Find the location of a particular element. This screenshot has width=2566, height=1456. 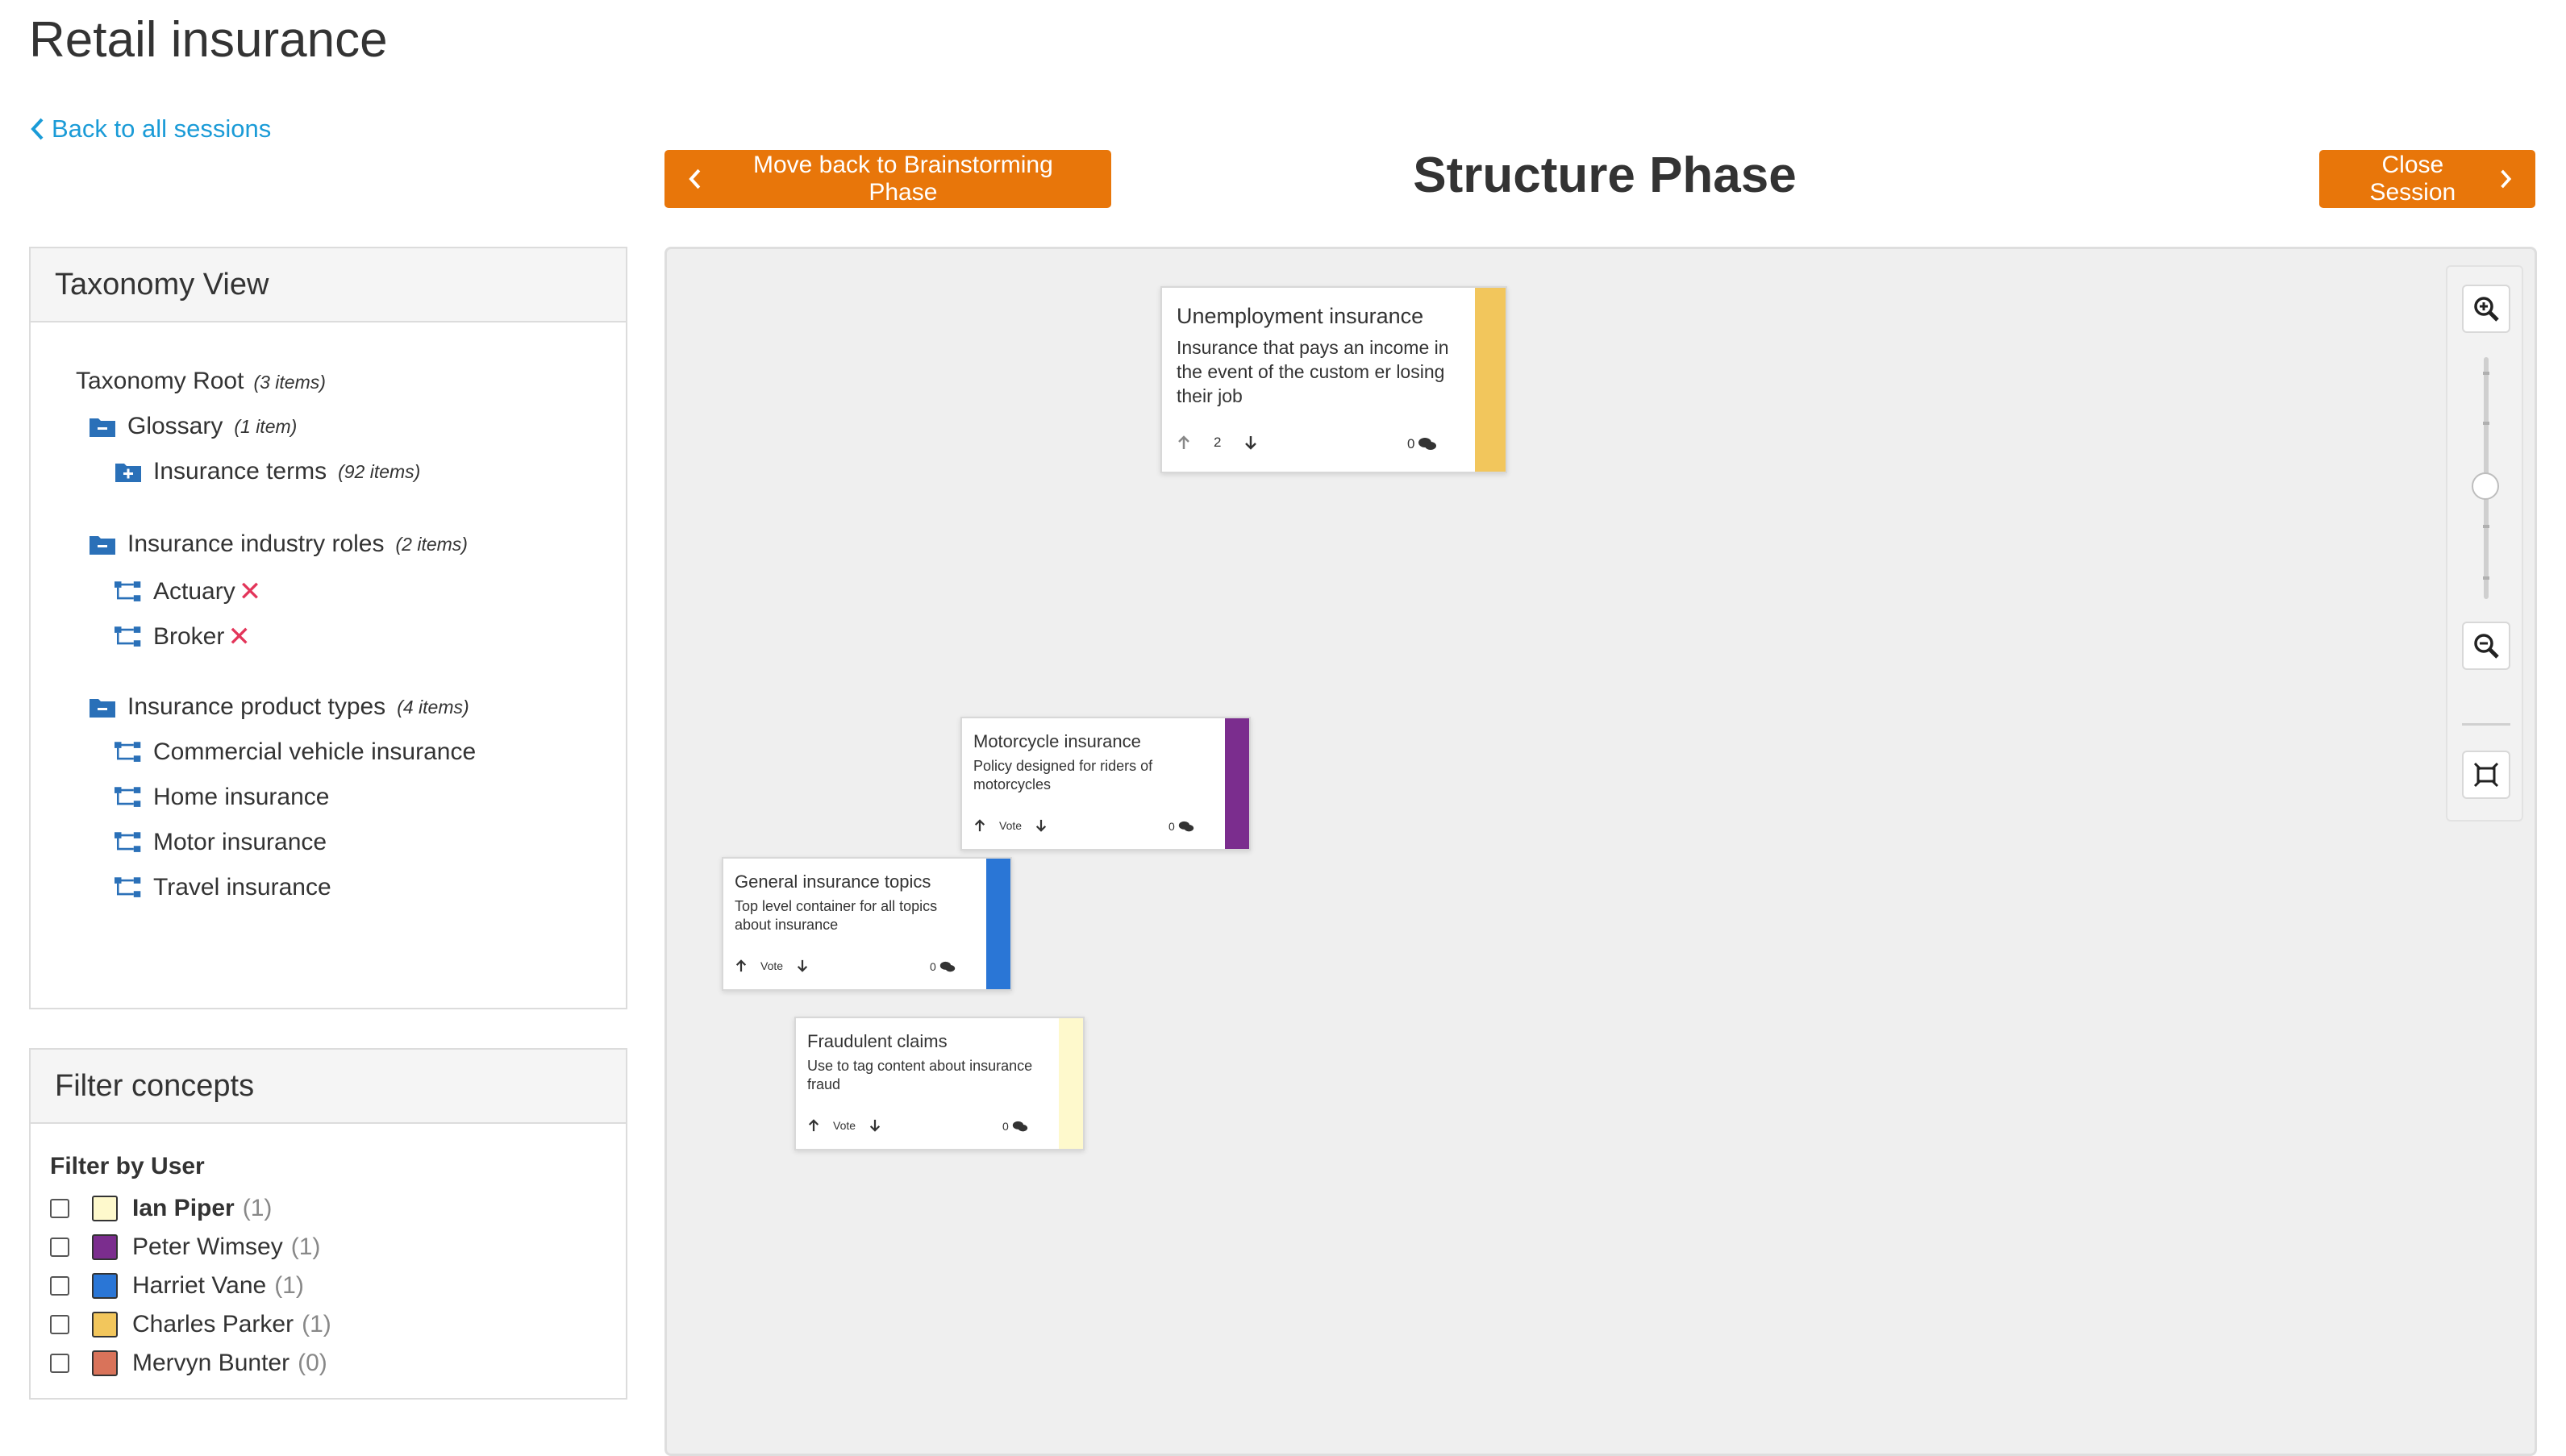

close-session-button: Close Session is located at coordinates (2427, 179).